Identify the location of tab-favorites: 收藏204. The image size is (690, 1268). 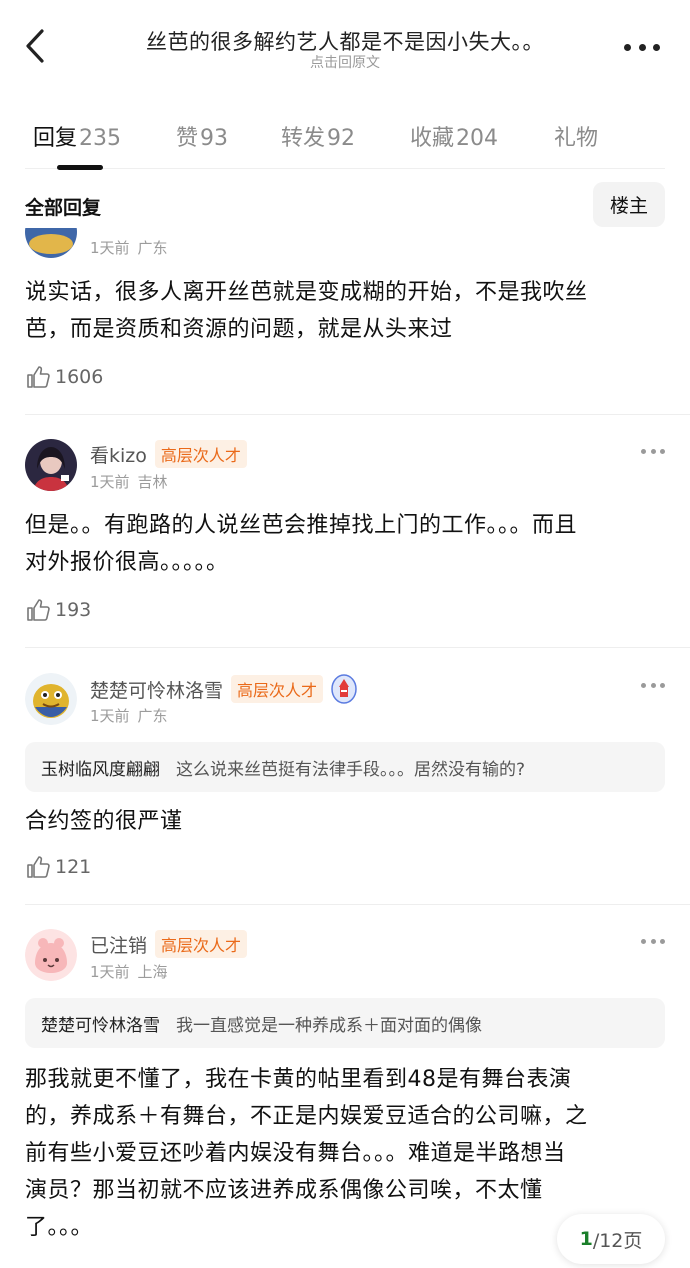
(454, 136).